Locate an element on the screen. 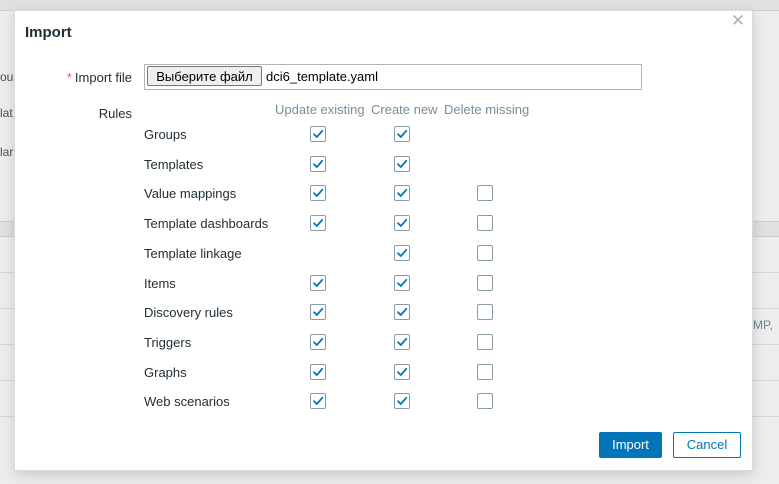 This screenshot has height=484, width=779. delete-checkbox-template-linkage is located at coordinates (485, 253).